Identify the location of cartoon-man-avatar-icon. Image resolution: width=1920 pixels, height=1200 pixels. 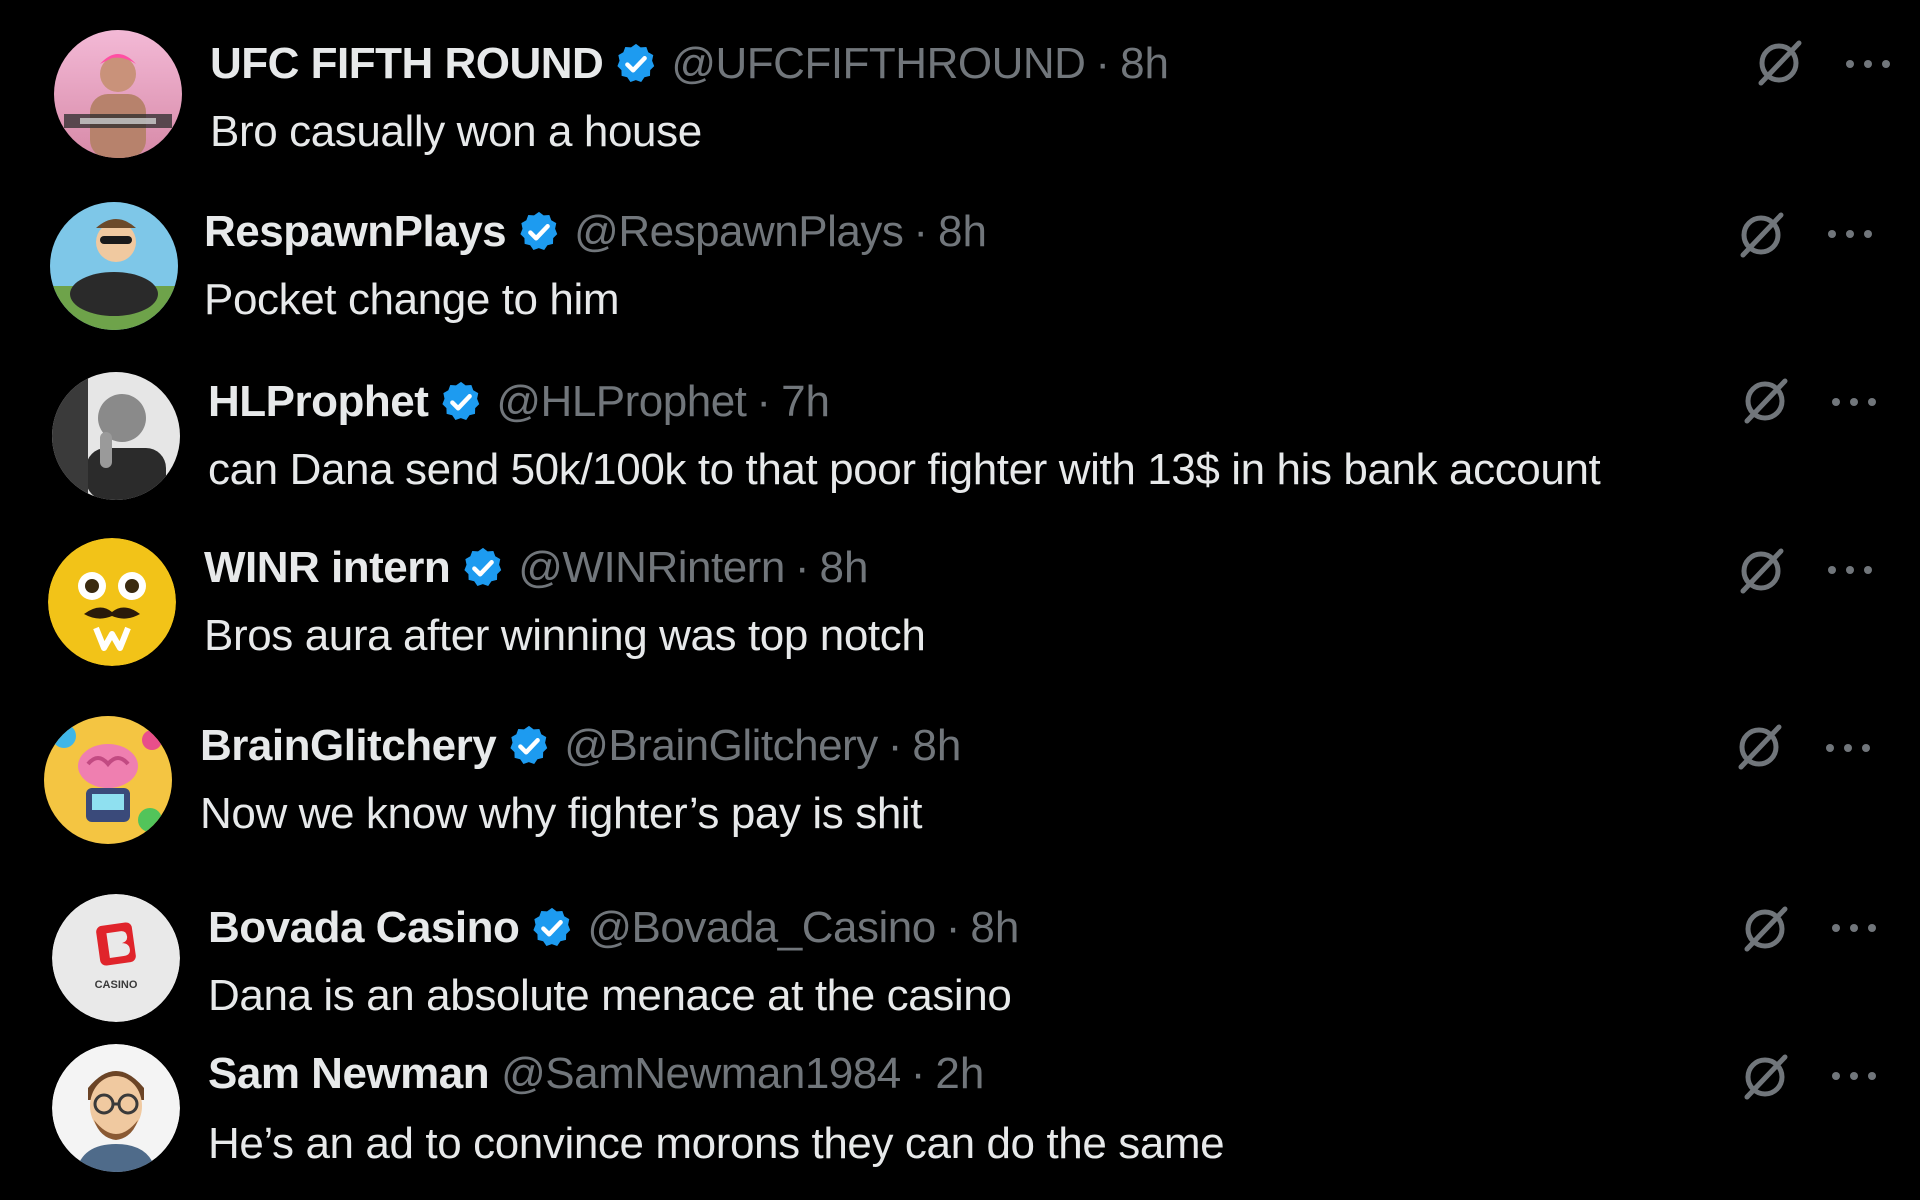
(116, 1108).